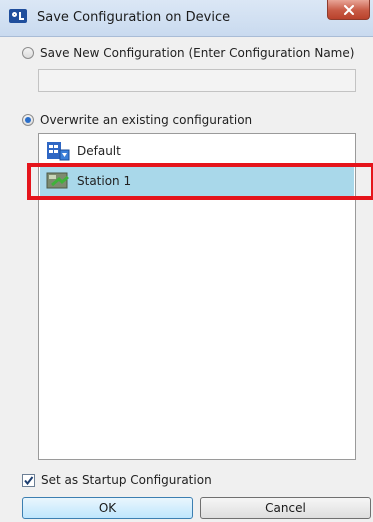 Image resolution: width=373 pixels, height=522 pixels. Describe the element at coordinates (285, 508) in the screenshot. I see `cancel-button: Cancel` at that location.